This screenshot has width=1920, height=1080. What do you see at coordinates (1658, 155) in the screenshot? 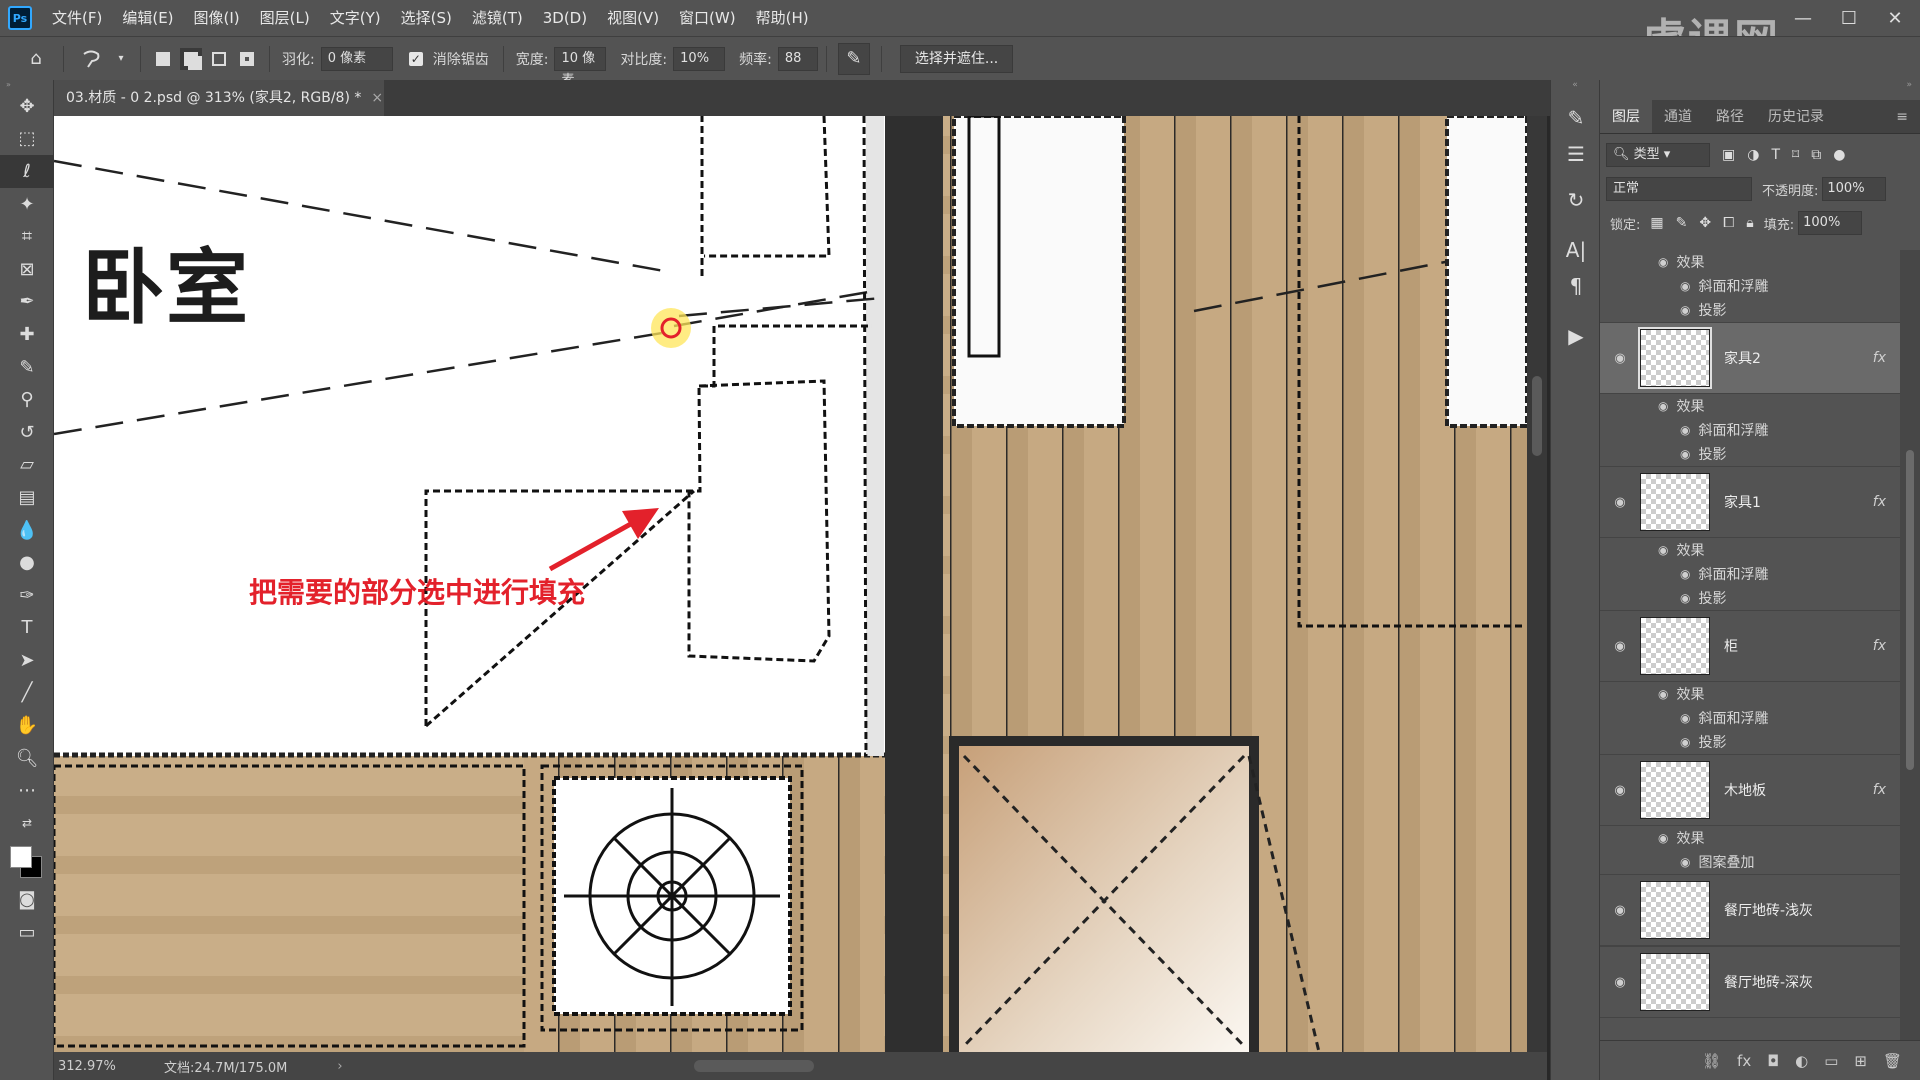
I see `filter-kind-select: 🔍︎ 类型 ▾` at bounding box center [1658, 155].